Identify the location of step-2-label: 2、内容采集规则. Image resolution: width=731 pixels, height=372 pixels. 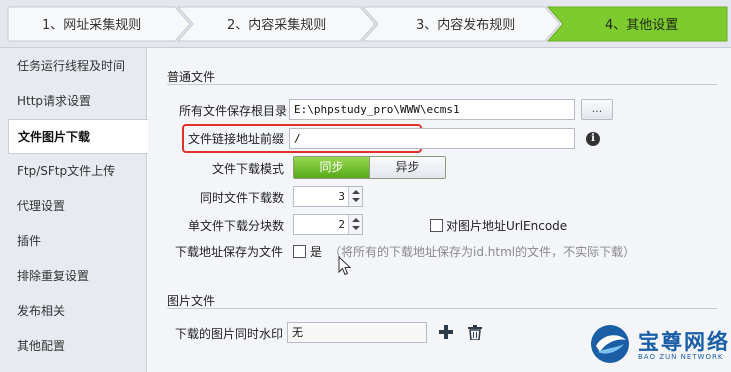
(276, 23).